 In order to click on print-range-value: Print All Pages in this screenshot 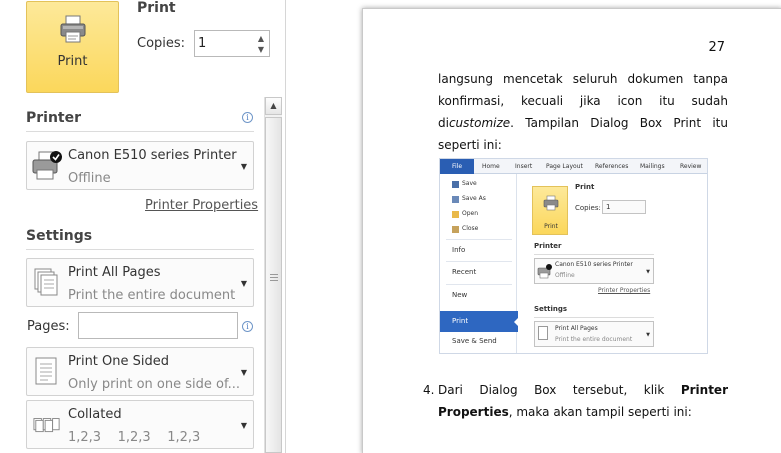, I will do `click(114, 272)`.